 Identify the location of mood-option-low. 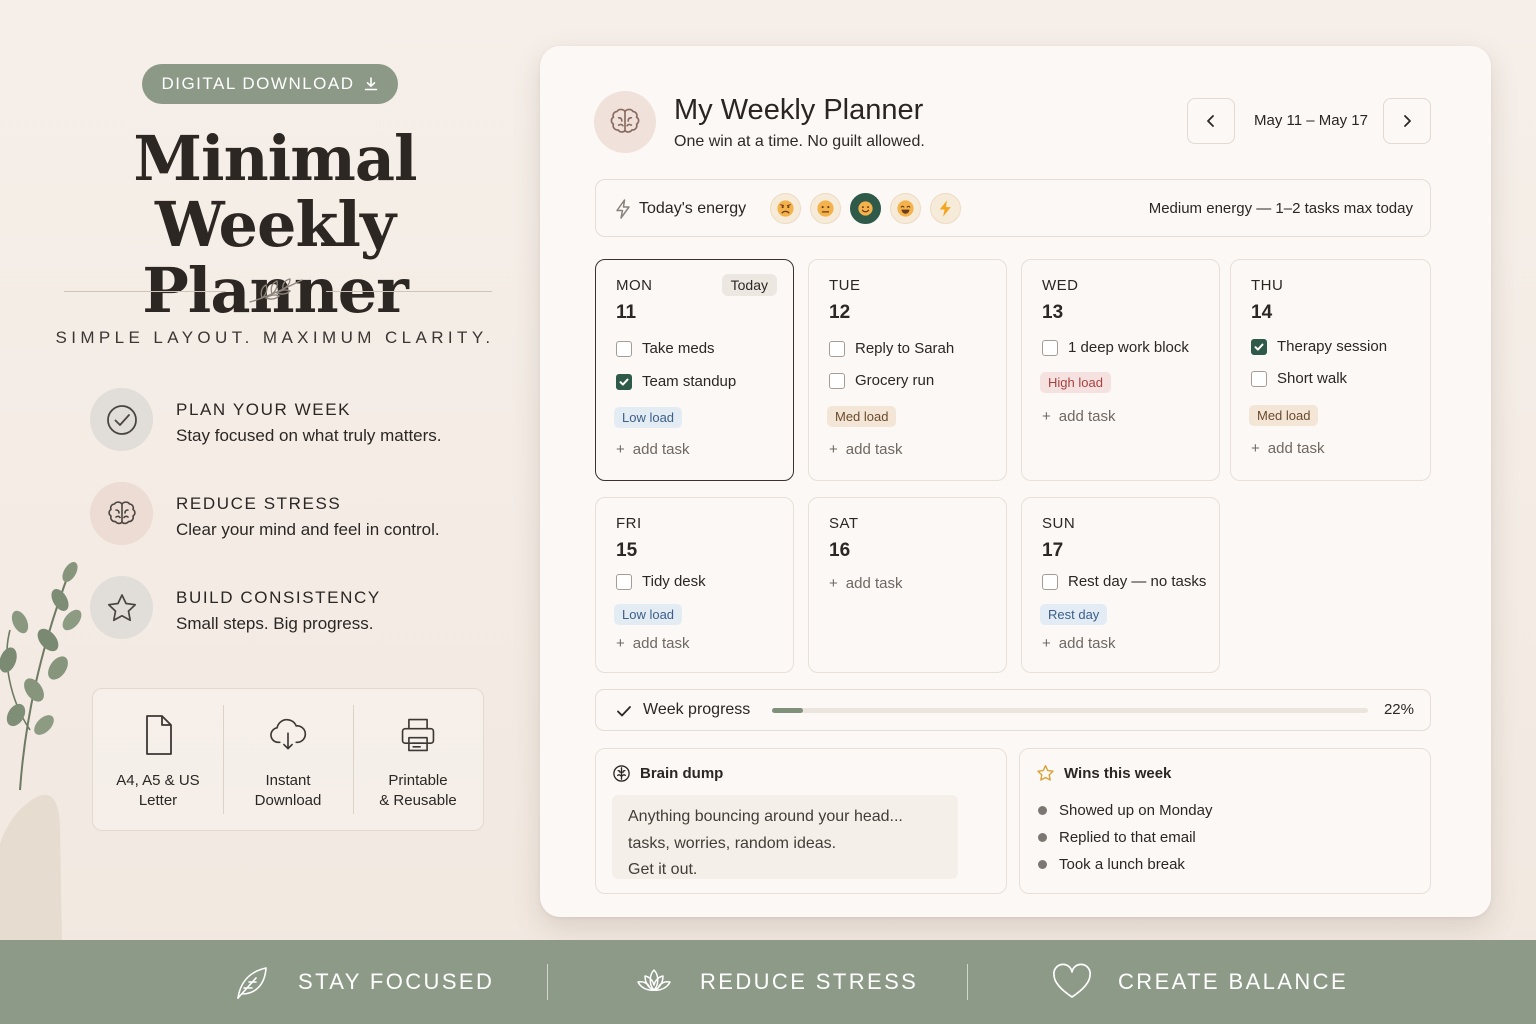
(825, 208).